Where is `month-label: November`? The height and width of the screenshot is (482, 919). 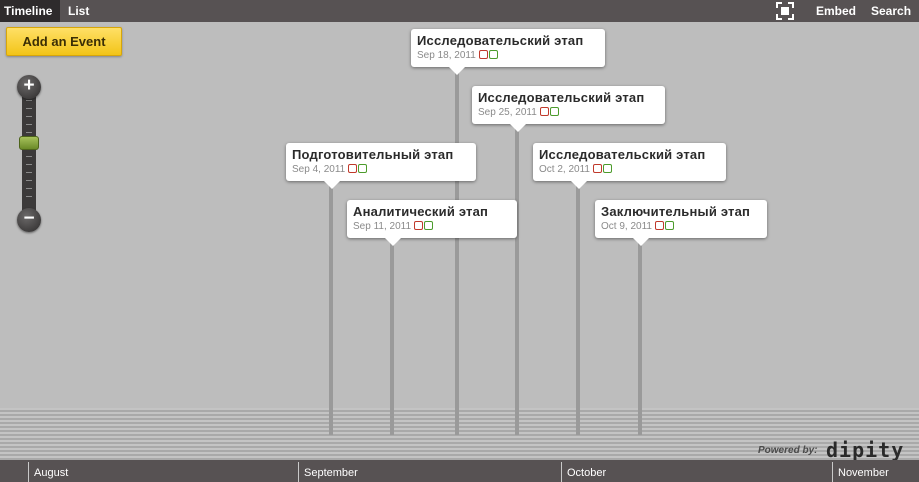
month-label: November is located at coordinates (860, 472).